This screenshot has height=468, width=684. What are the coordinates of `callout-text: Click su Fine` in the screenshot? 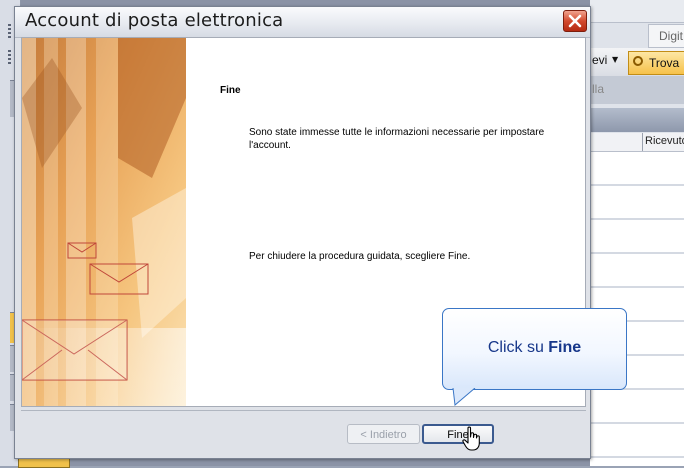 It's located at (534, 348).